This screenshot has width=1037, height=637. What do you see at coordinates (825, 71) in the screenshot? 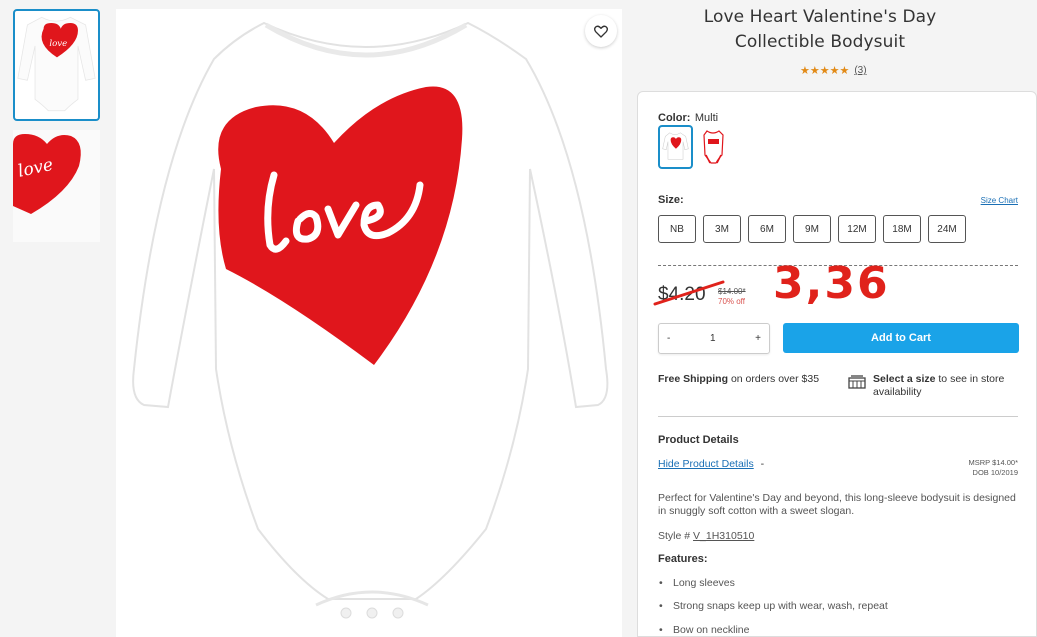
I see `rating-stars: ★★★★★` at bounding box center [825, 71].